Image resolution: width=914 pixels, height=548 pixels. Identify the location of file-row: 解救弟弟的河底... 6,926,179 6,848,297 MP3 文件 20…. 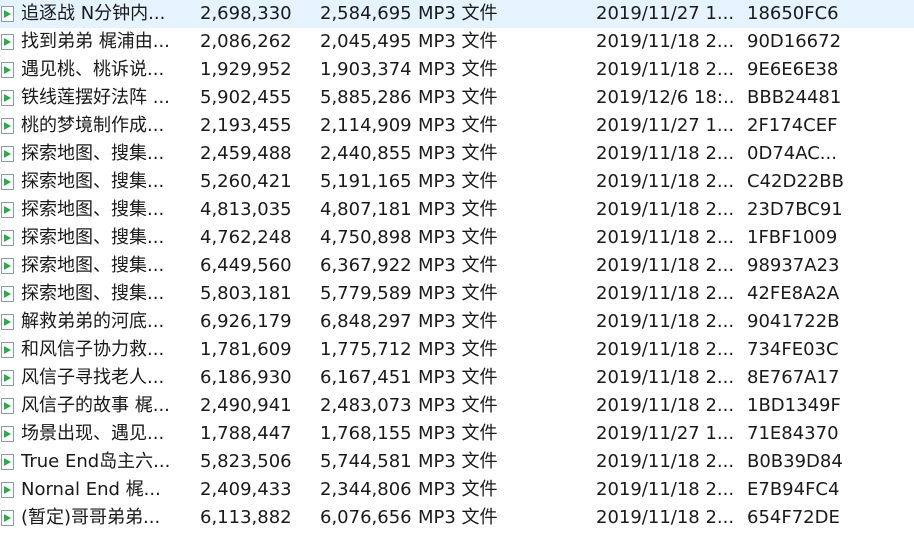
(457, 322).